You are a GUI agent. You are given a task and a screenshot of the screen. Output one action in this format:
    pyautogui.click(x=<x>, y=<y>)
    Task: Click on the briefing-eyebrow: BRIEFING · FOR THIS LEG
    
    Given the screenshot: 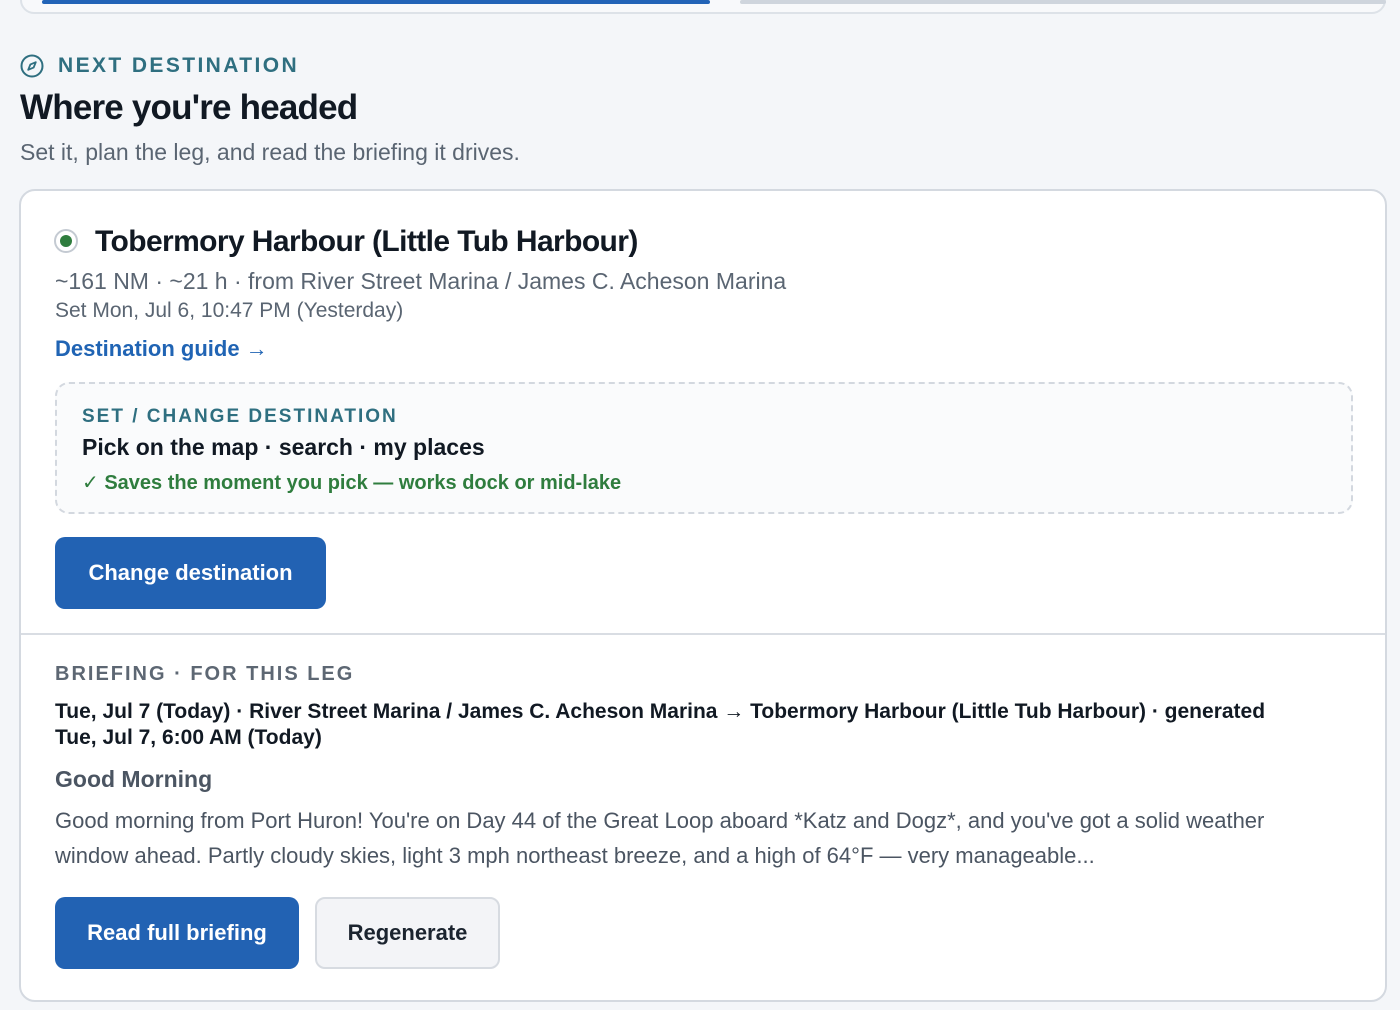 What is the action you would take?
    pyautogui.click(x=205, y=674)
    